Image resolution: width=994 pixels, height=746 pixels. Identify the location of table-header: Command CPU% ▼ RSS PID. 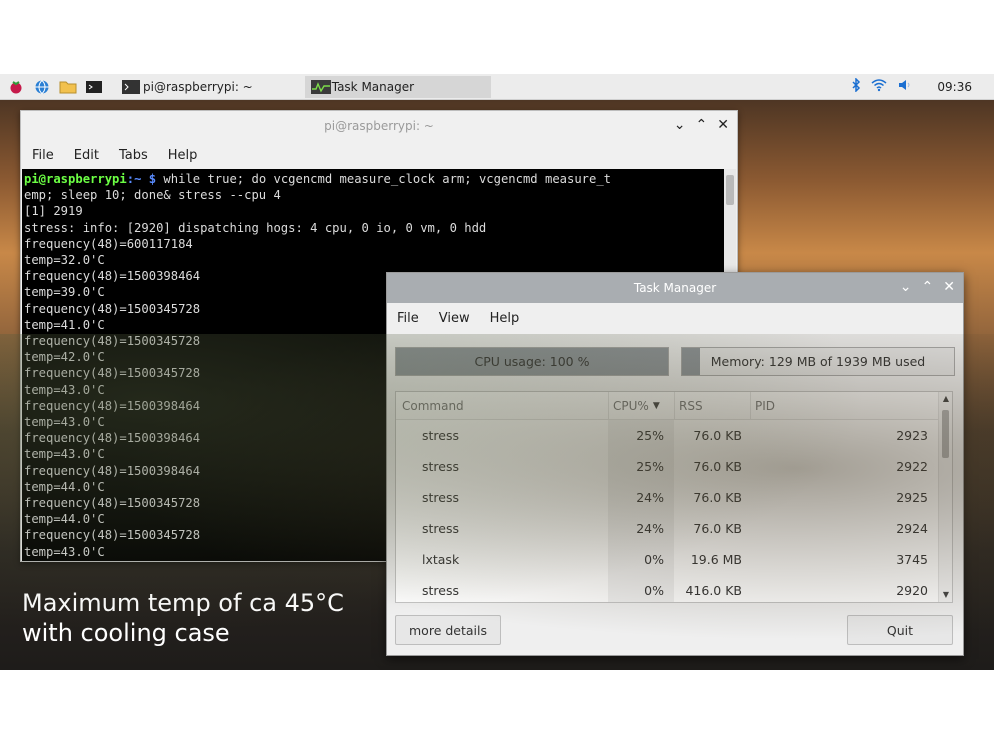
(674, 406).